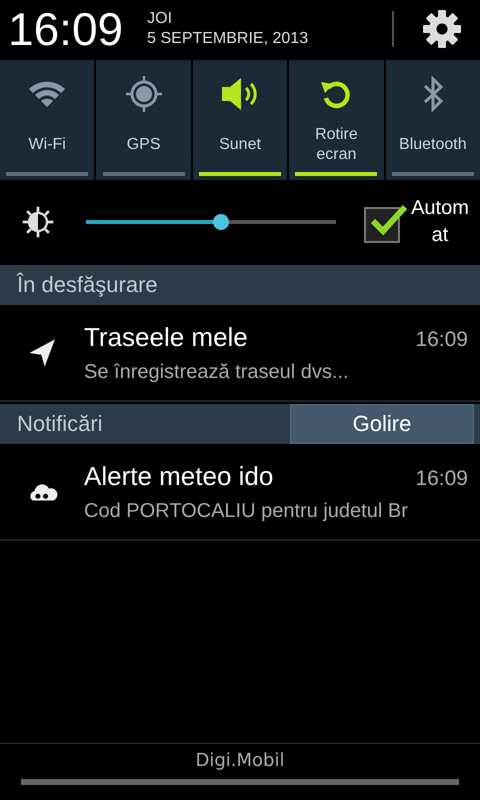  I want to click on quick-toggle: Wi-Fi, so click(47, 120).